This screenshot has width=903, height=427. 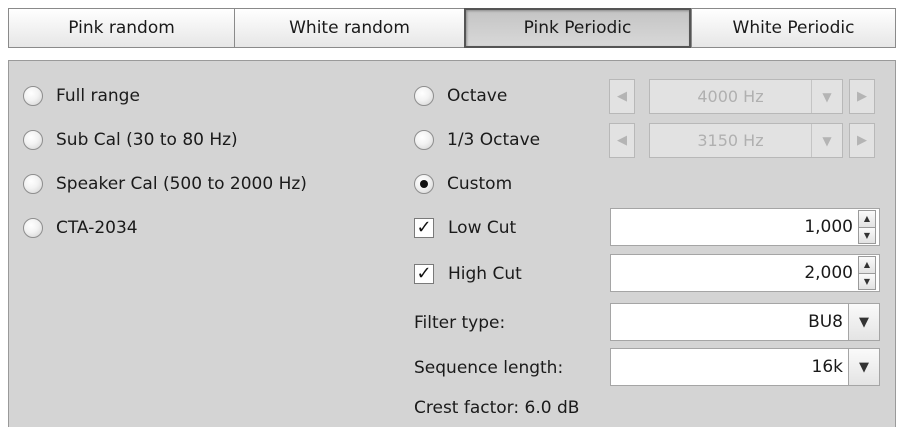 I want to click on octave-prev-button: ◀, so click(x=622, y=96).